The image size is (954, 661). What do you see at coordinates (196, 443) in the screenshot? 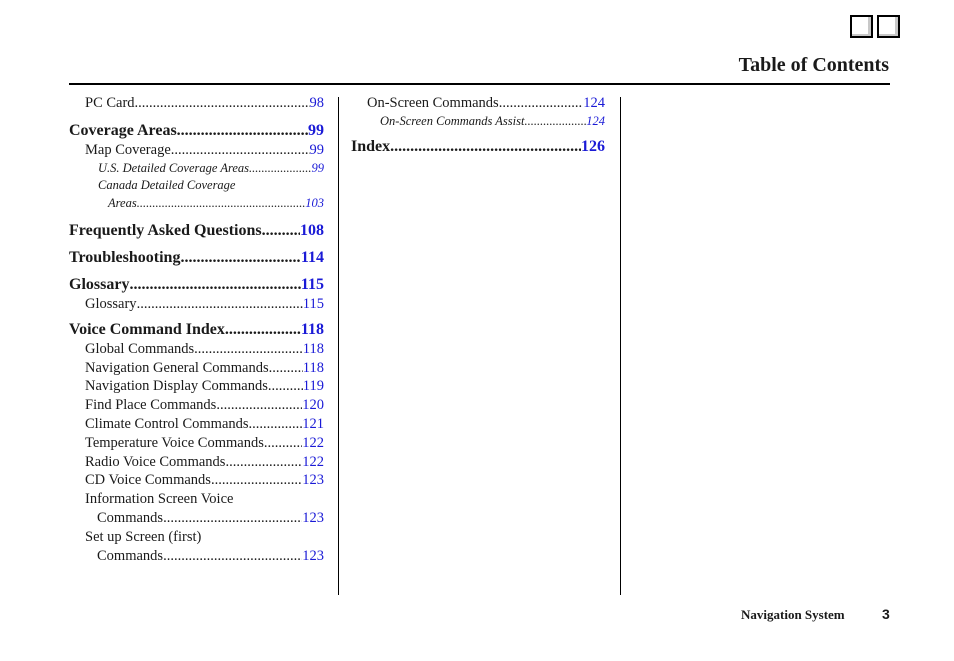
I see `toc-entry-temperature-voice-commands: Temperature Voice Commands122` at bounding box center [196, 443].